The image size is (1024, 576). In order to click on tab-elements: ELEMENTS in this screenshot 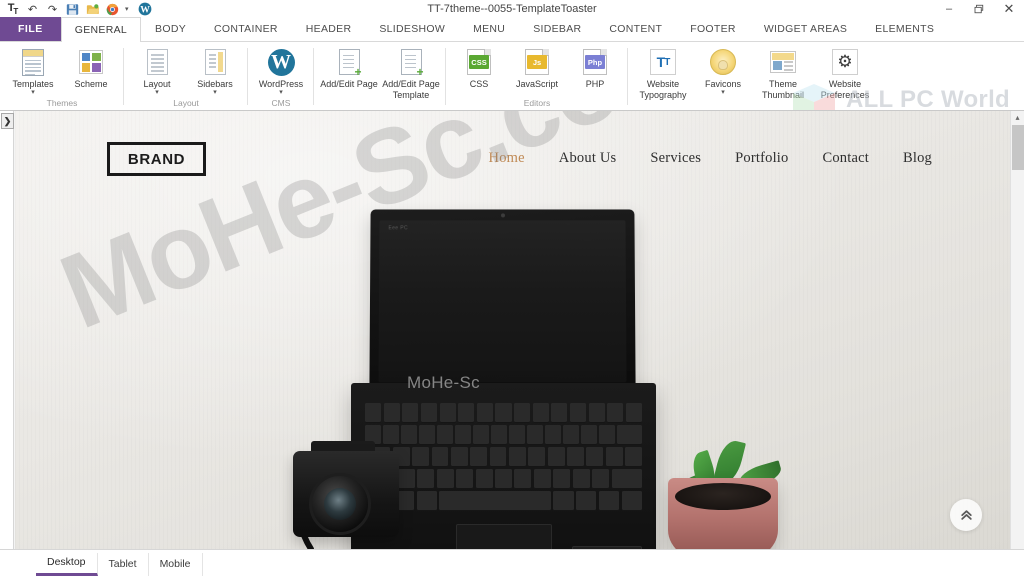, I will do `click(904, 29)`.